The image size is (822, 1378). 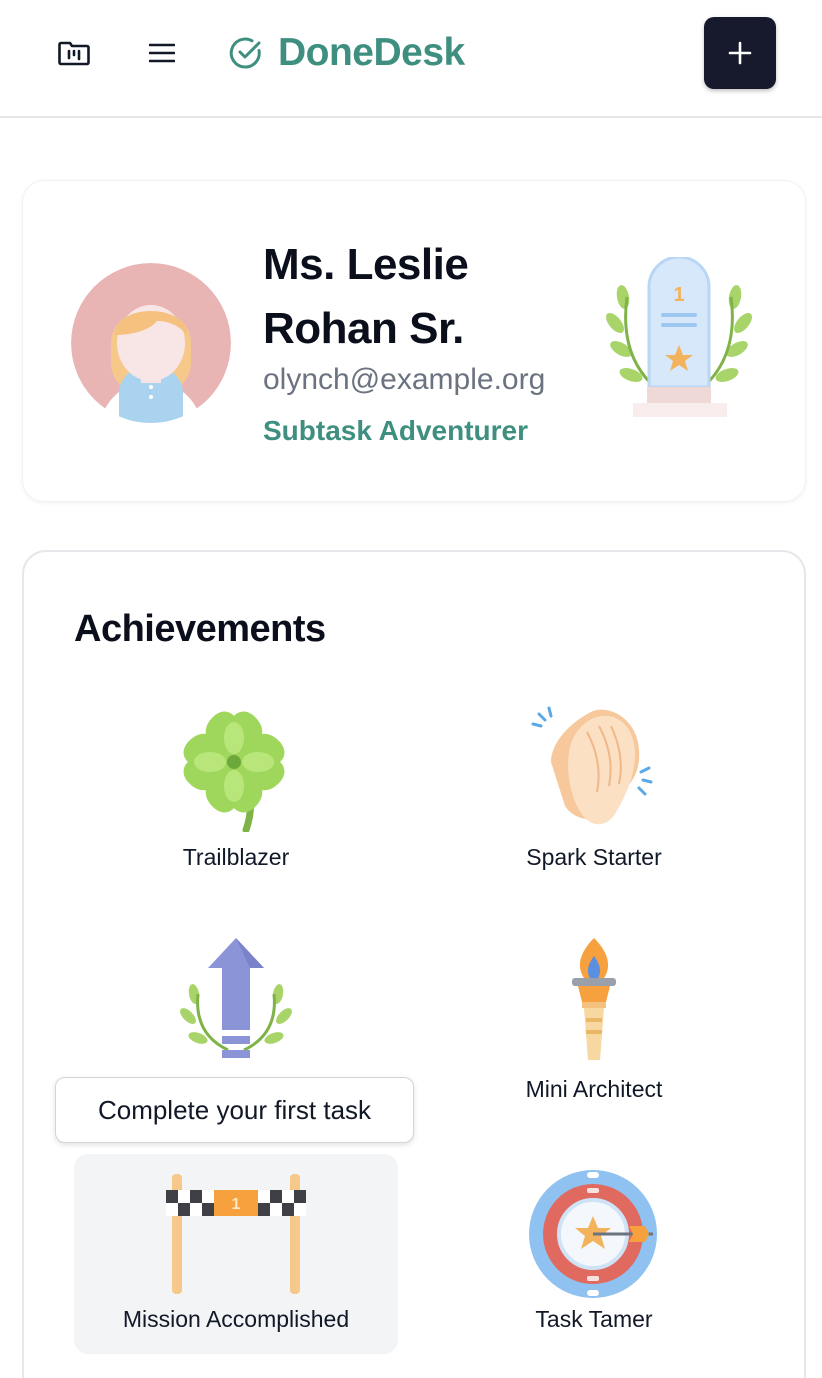 I want to click on achievement-tooltip: Complete your first task, so click(x=234, y=1110).